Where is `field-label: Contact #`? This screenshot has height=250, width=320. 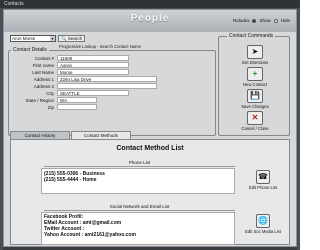
field-label: Contact # is located at coordinates (44, 58).